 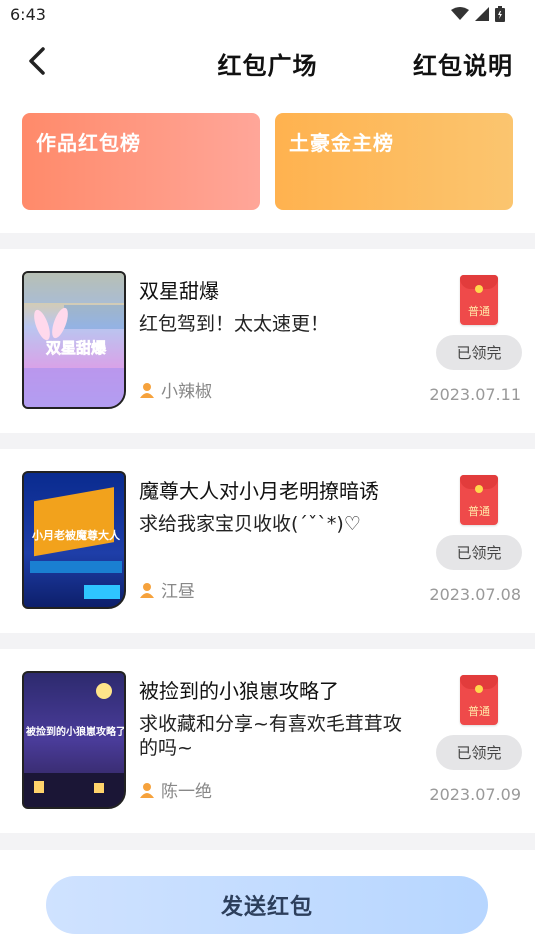 I want to click on status-icons, so click(x=478, y=14).